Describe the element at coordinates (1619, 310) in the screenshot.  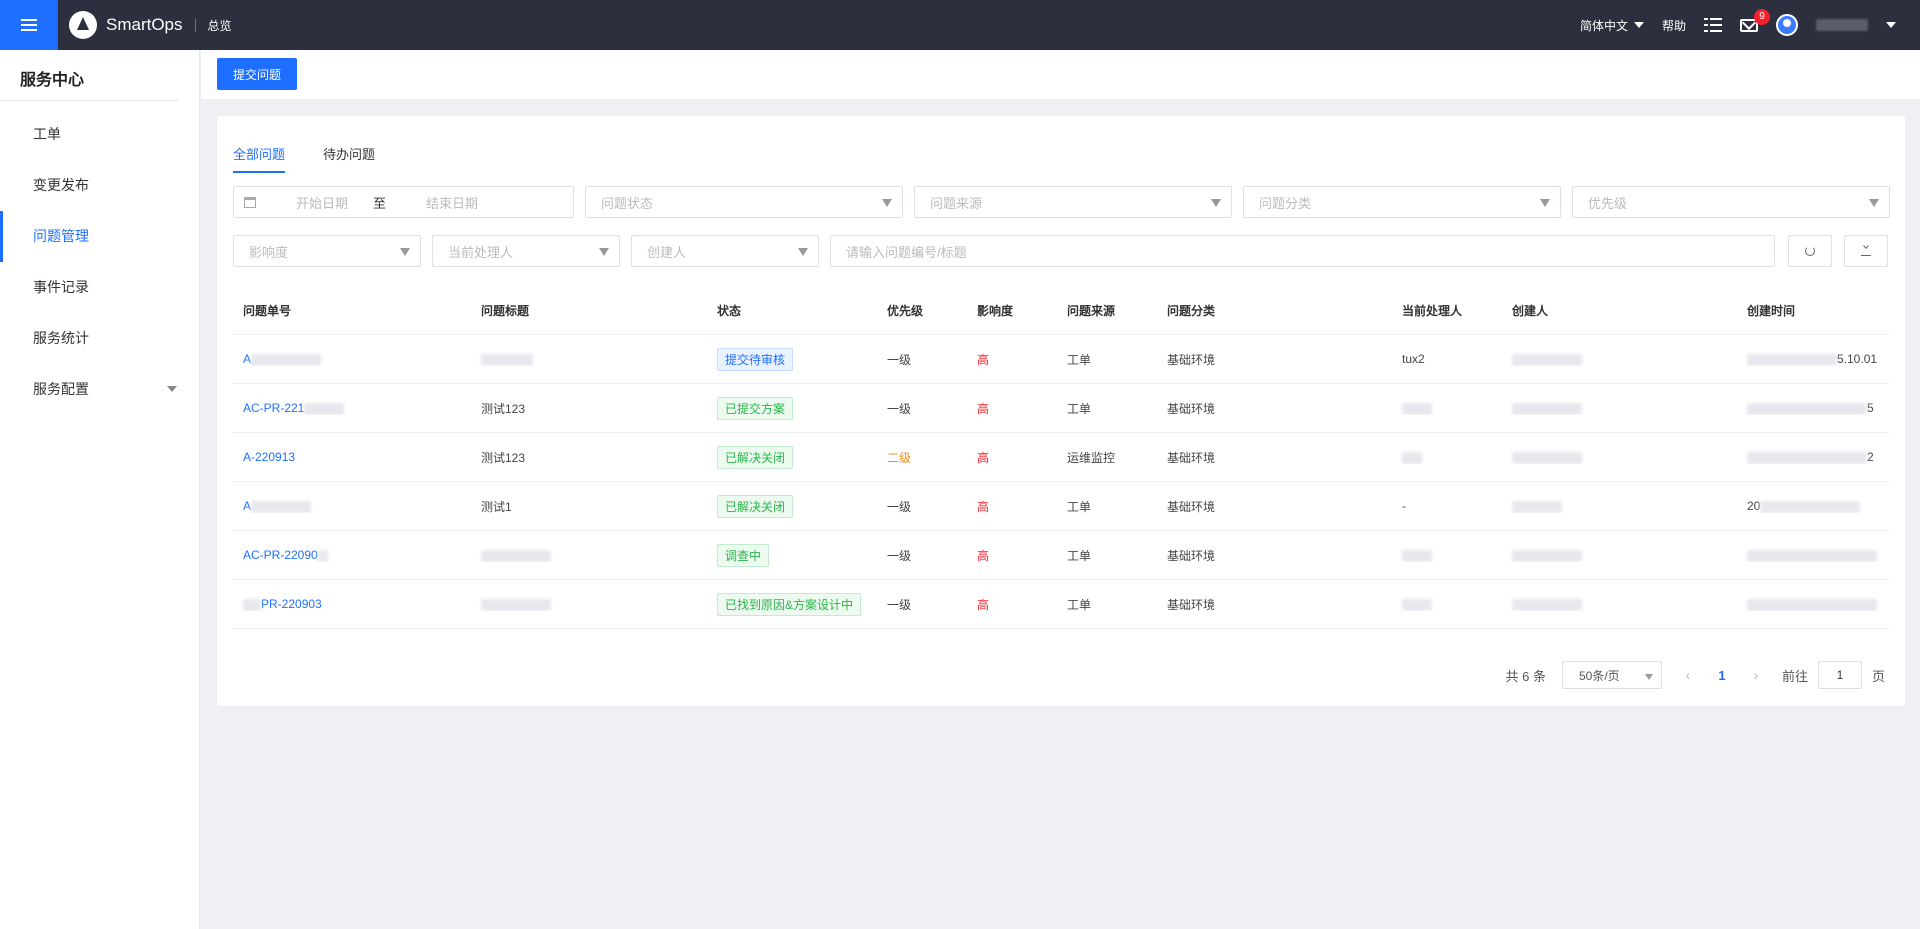
I see `column-header: 创建人` at that location.